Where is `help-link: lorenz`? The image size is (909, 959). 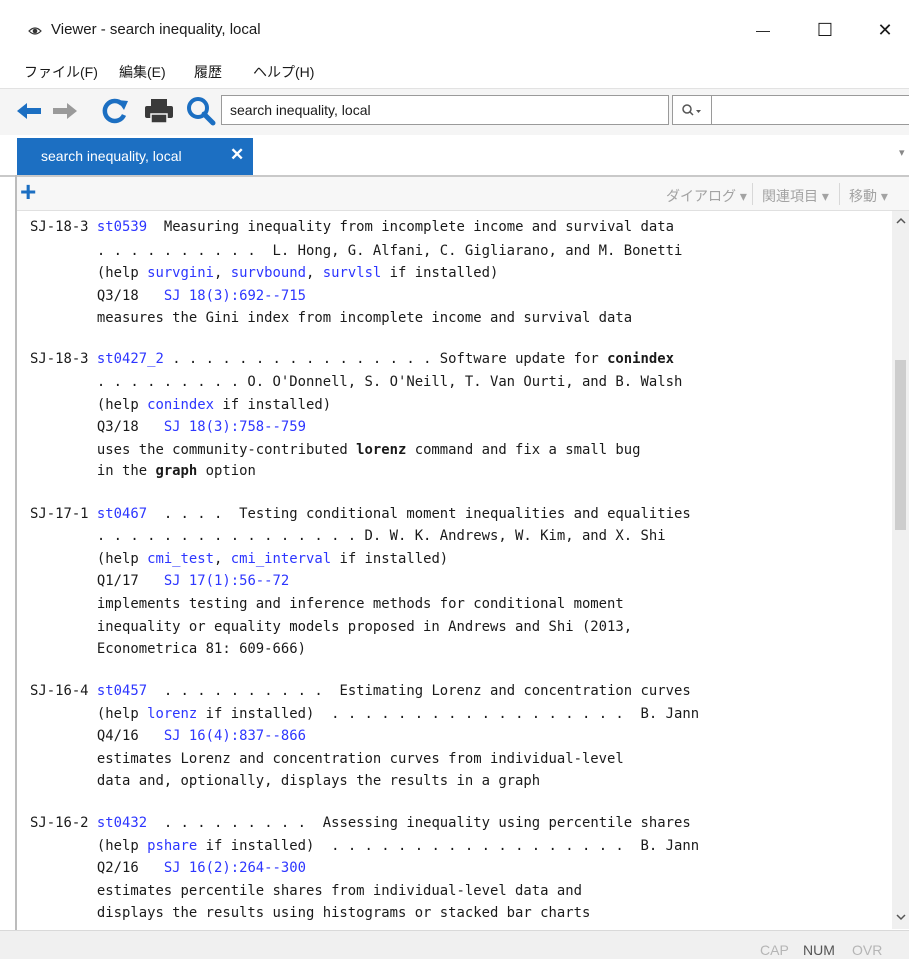
help-link: lorenz is located at coordinates (172, 714).